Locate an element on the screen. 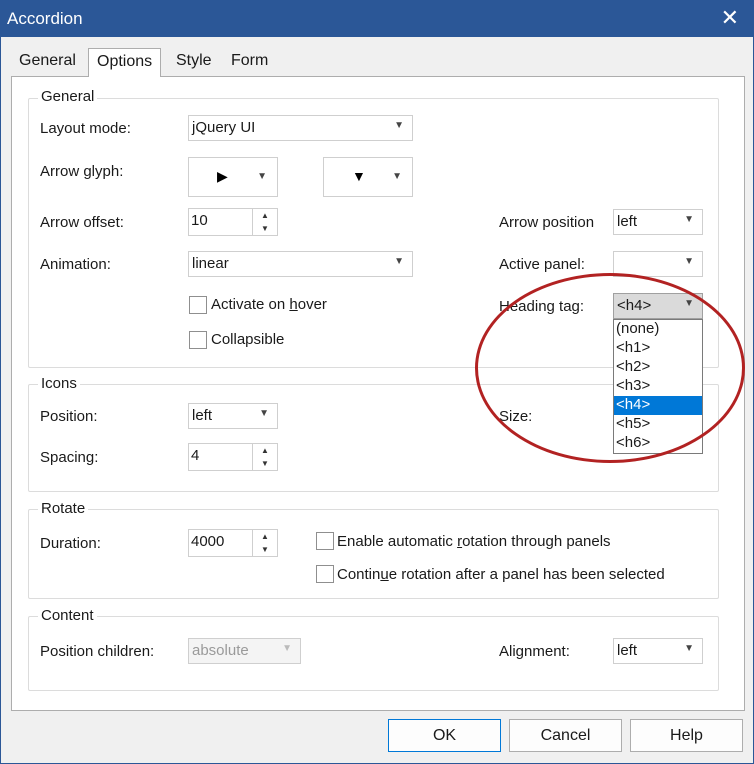 This screenshot has height=764, width=754. position-children-value: absolute is located at coordinates (220, 650).